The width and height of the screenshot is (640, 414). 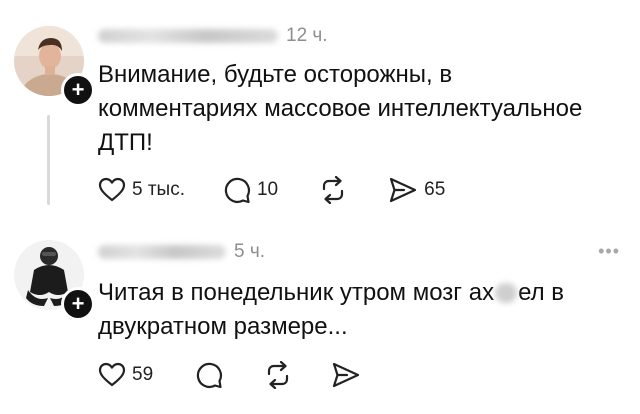 I want to click on post-time: 12 ч., so click(x=307, y=35).